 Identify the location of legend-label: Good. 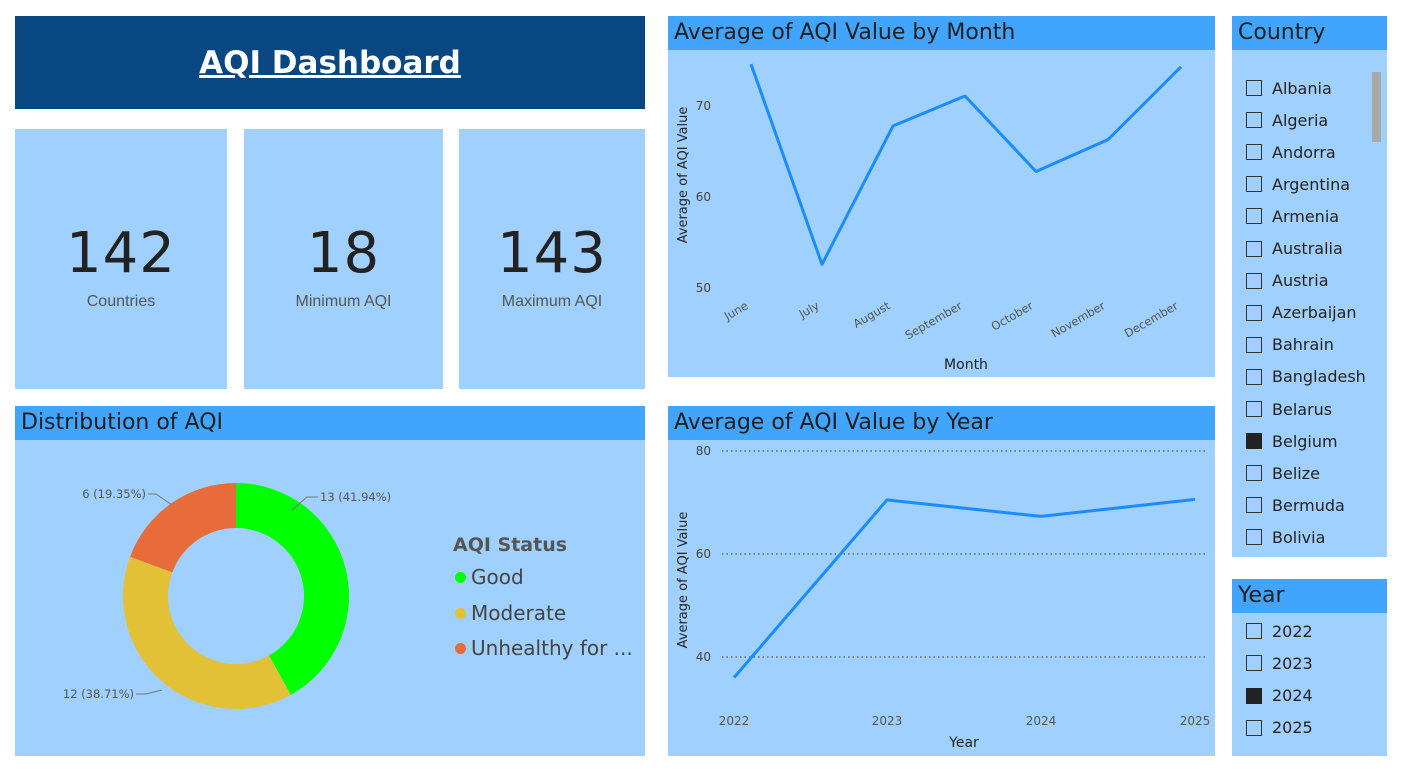
(497, 577).